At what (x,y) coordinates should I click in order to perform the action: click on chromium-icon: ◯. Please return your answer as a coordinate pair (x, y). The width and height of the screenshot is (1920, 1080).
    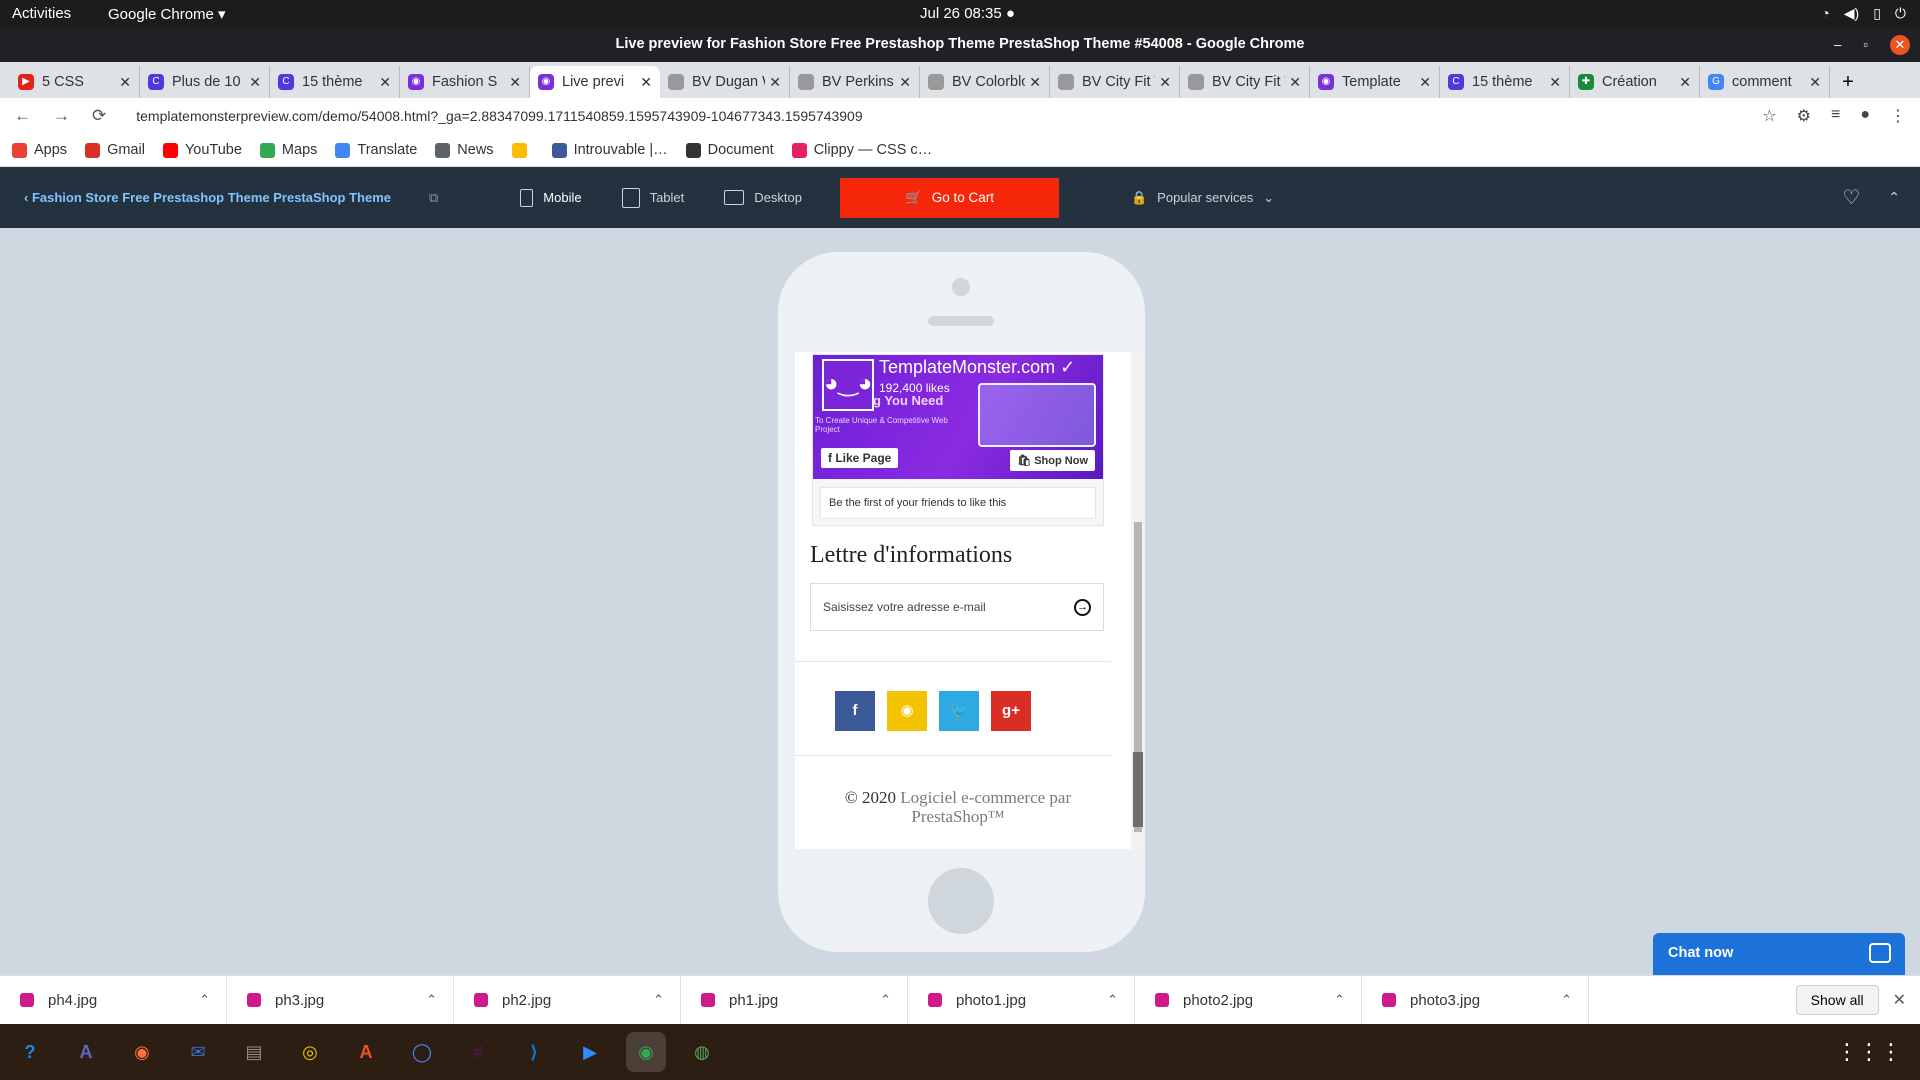
    Looking at the image, I should click on (422, 1052).